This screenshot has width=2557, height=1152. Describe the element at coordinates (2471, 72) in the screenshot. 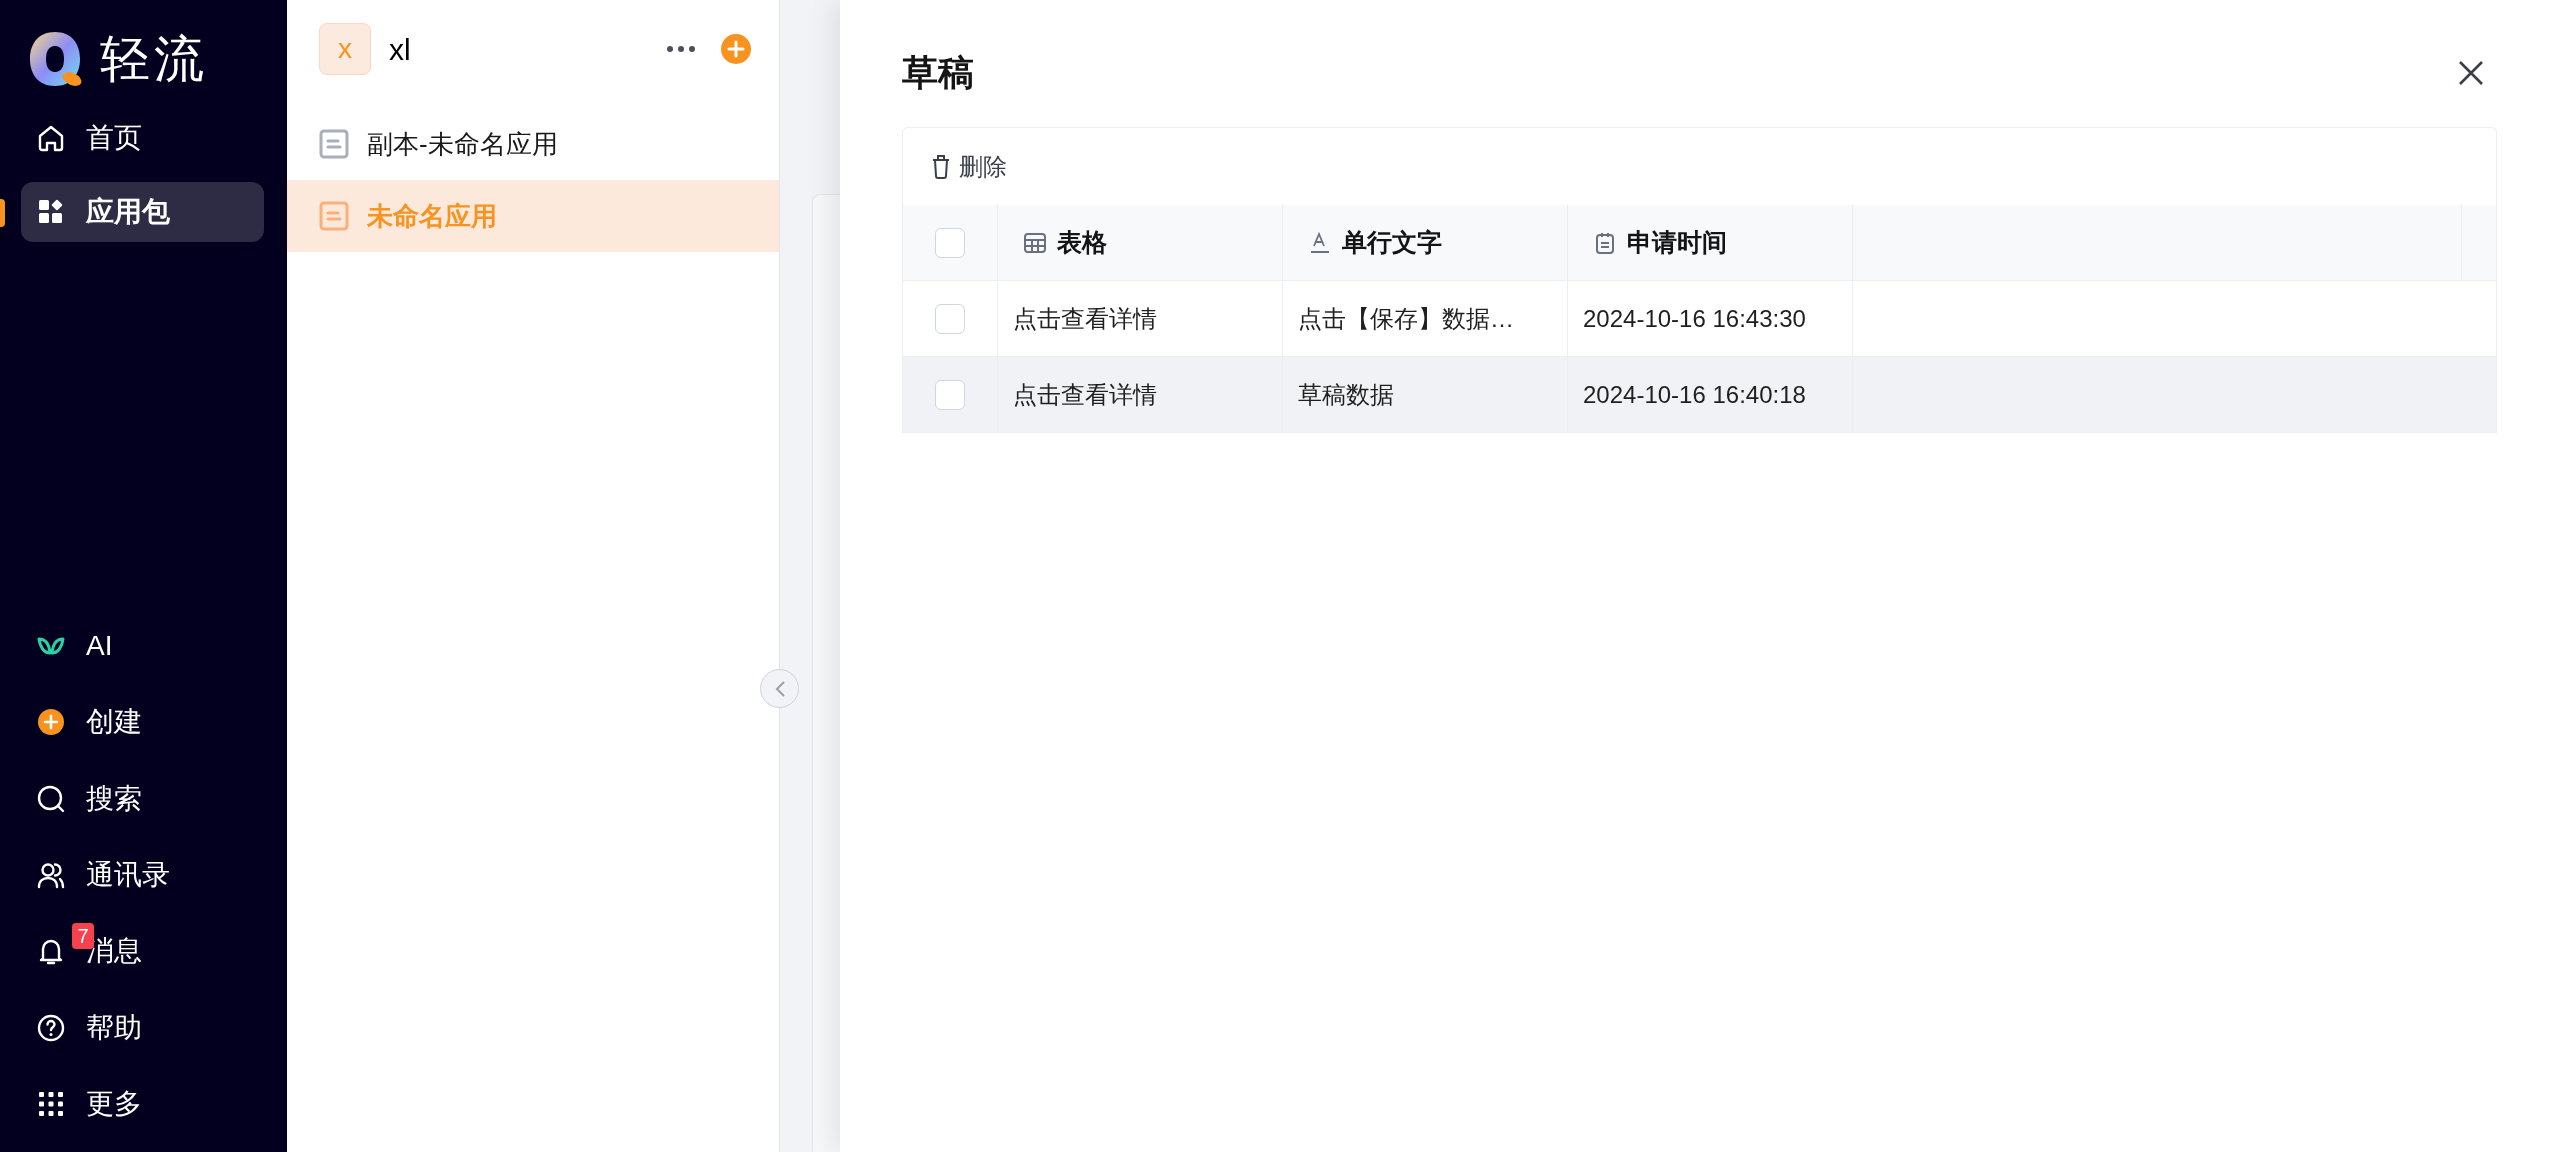

I see `close-icon` at that location.